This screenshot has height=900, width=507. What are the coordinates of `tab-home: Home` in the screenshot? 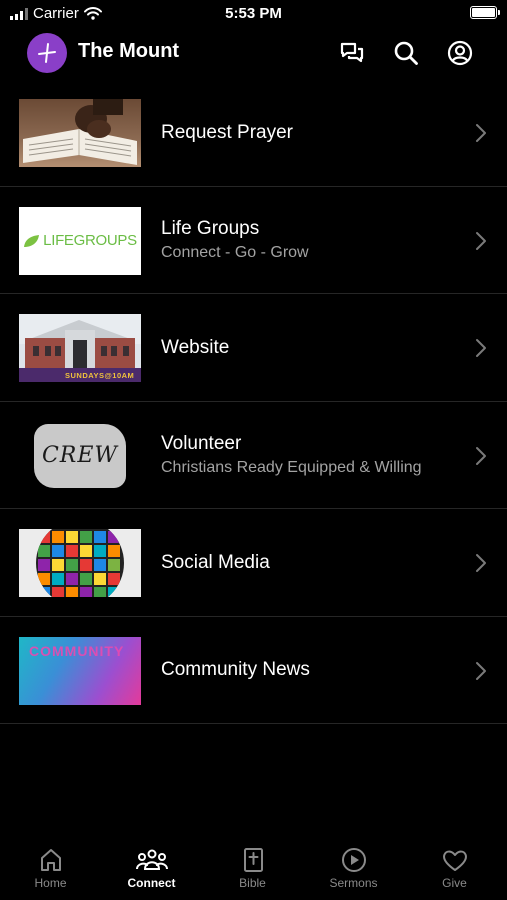 It's located at (50, 871).